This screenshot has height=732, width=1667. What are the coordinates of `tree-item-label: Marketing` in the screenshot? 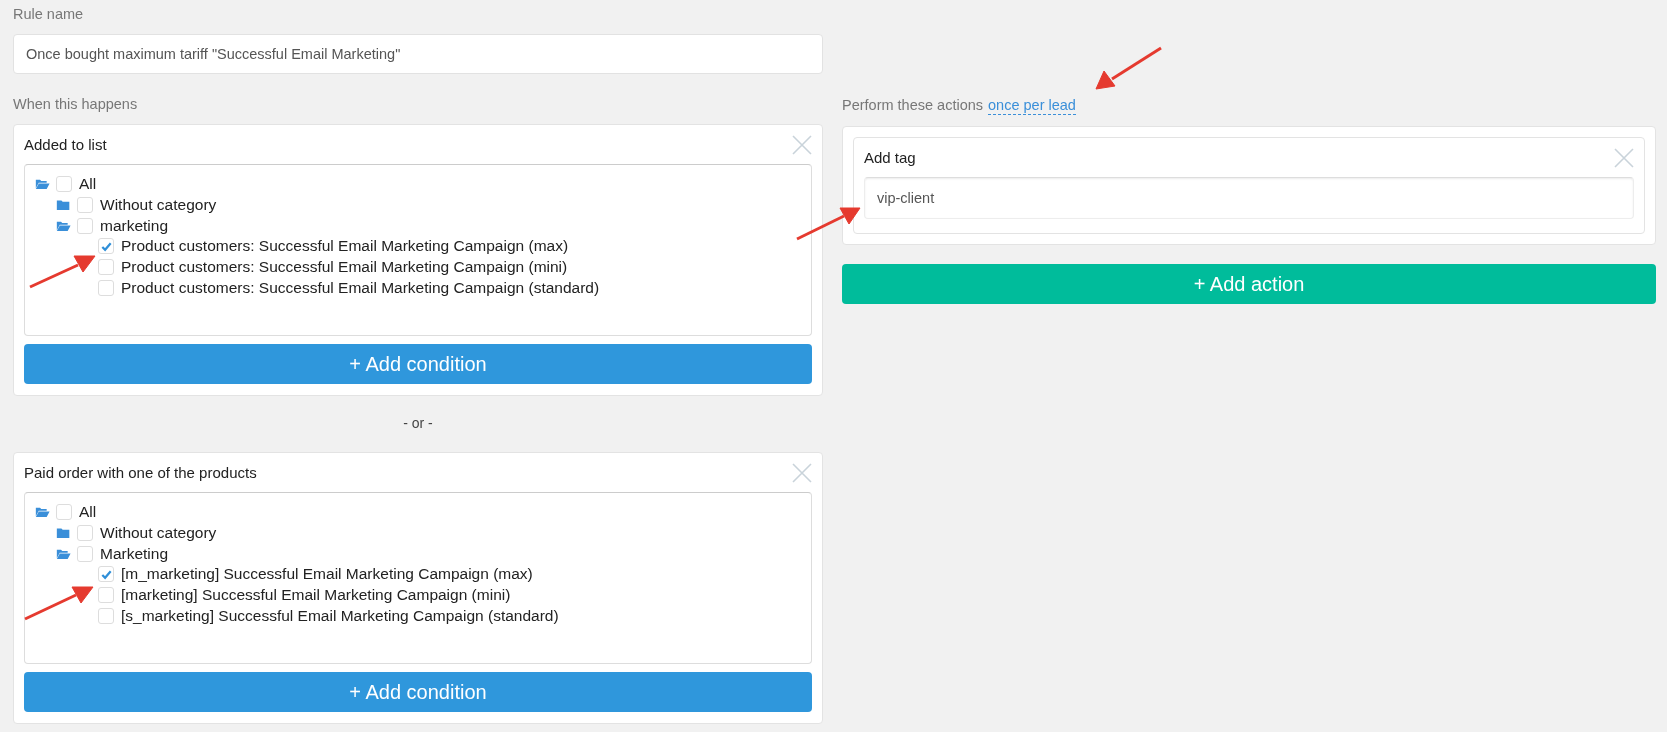 It's located at (134, 553).